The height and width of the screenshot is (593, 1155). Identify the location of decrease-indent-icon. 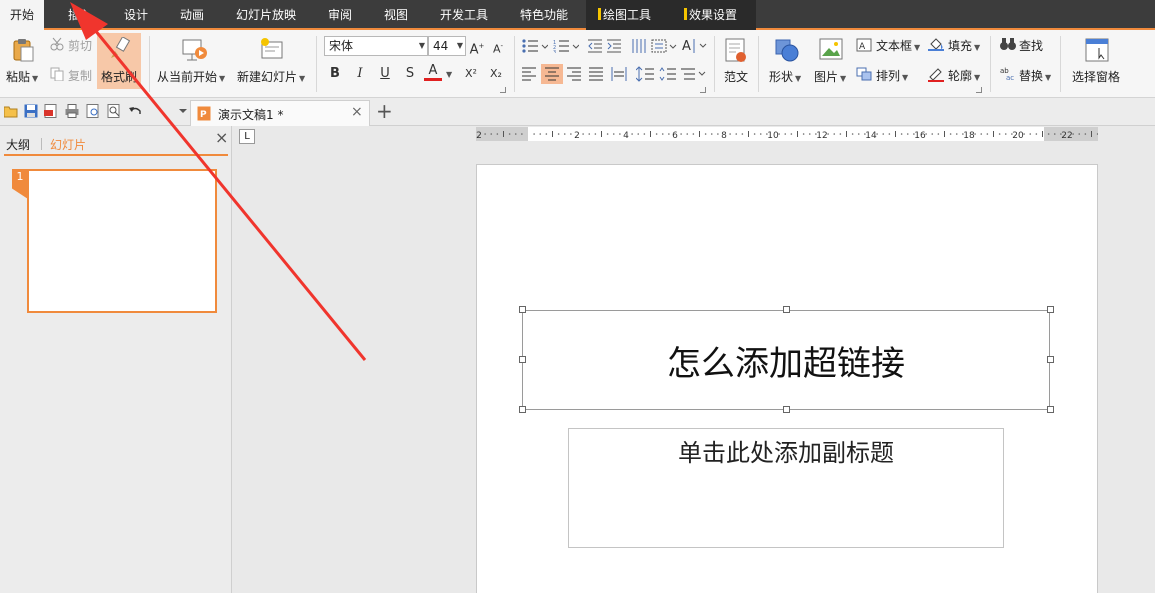
(595, 47).